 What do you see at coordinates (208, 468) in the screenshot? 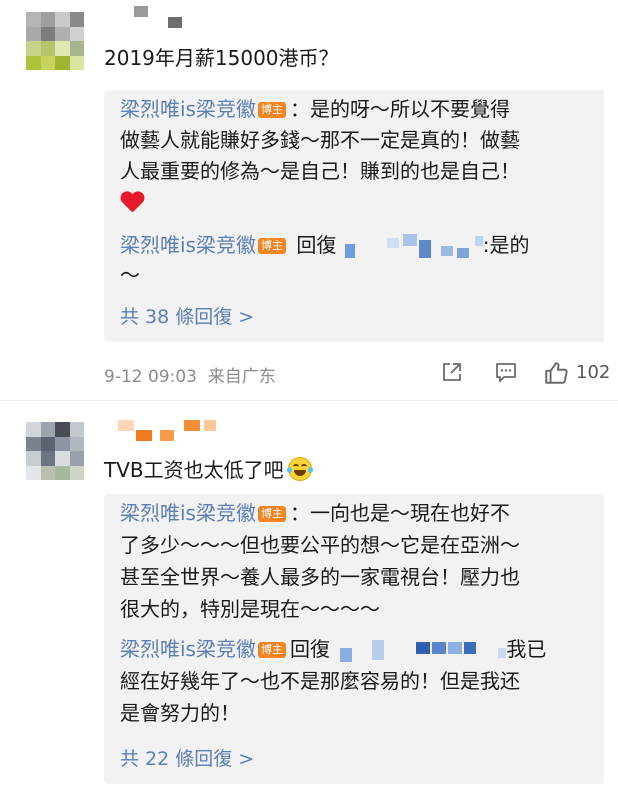
I see `comment-text: TVB工资也太低了吧` at bounding box center [208, 468].